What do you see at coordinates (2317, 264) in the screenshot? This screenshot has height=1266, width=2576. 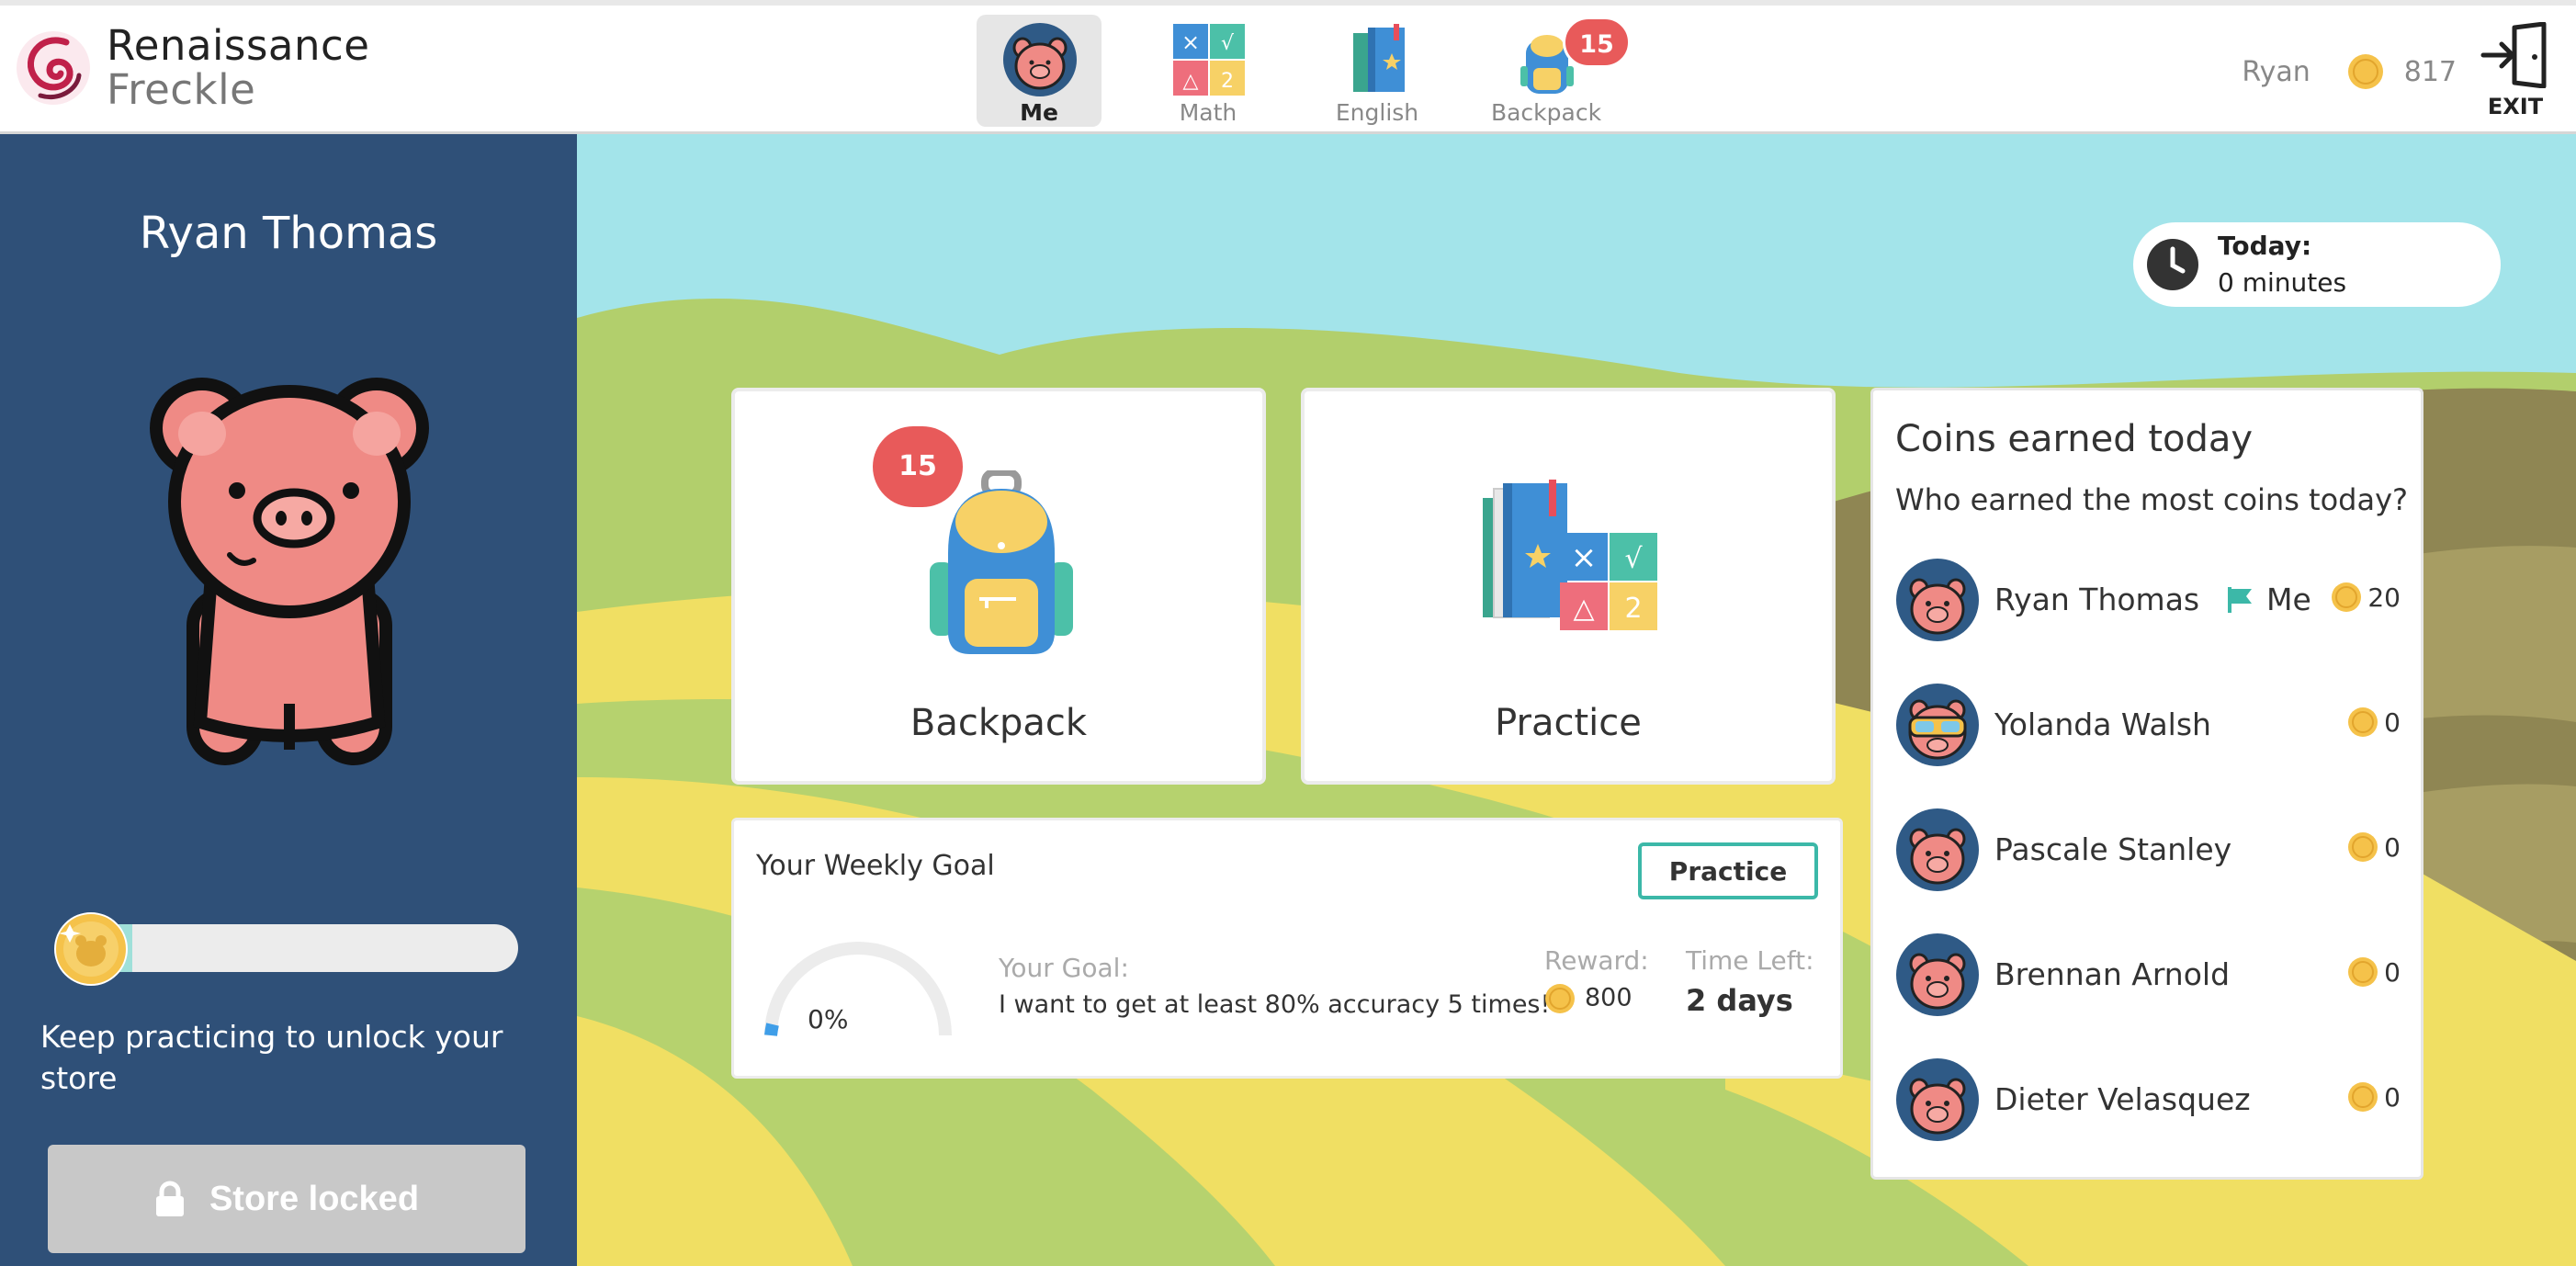 I see `today-time-widget: Today: 0 minutes` at bounding box center [2317, 264].